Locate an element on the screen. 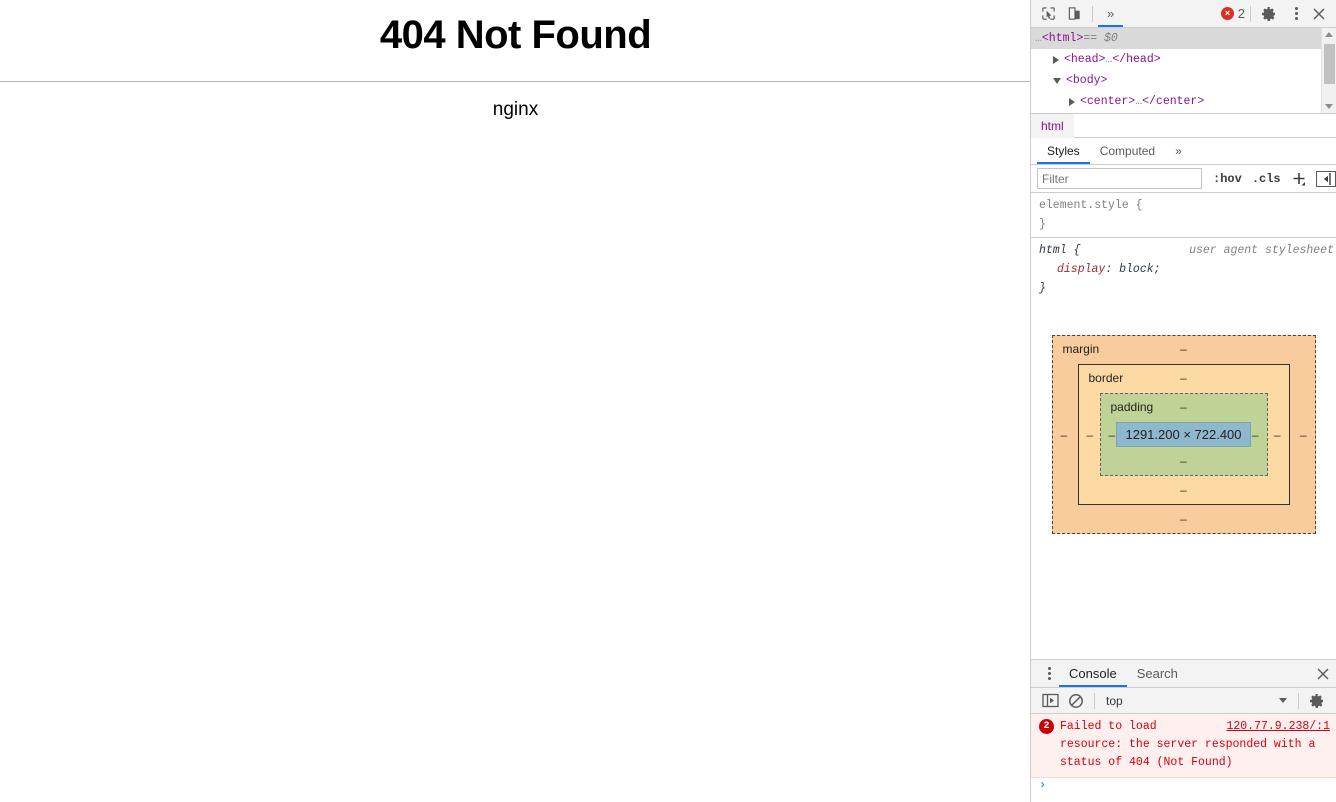  drawer-close-icon is located at coordinates (1323, 674).